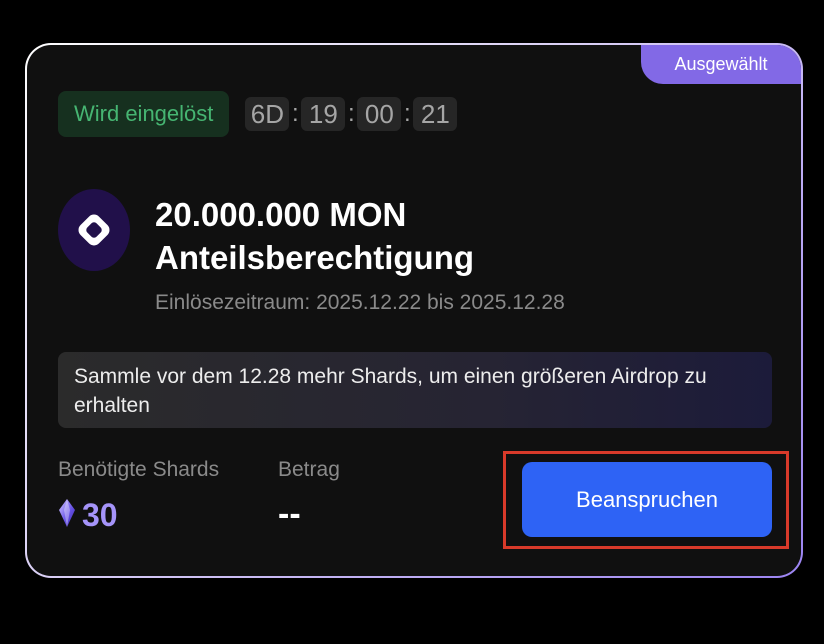 The image size is (824, 644). What do you see at coordinates (647, 499) in the screenshot?
I see `claim-button: Beanspruchen` at bounding box center [647, 499].